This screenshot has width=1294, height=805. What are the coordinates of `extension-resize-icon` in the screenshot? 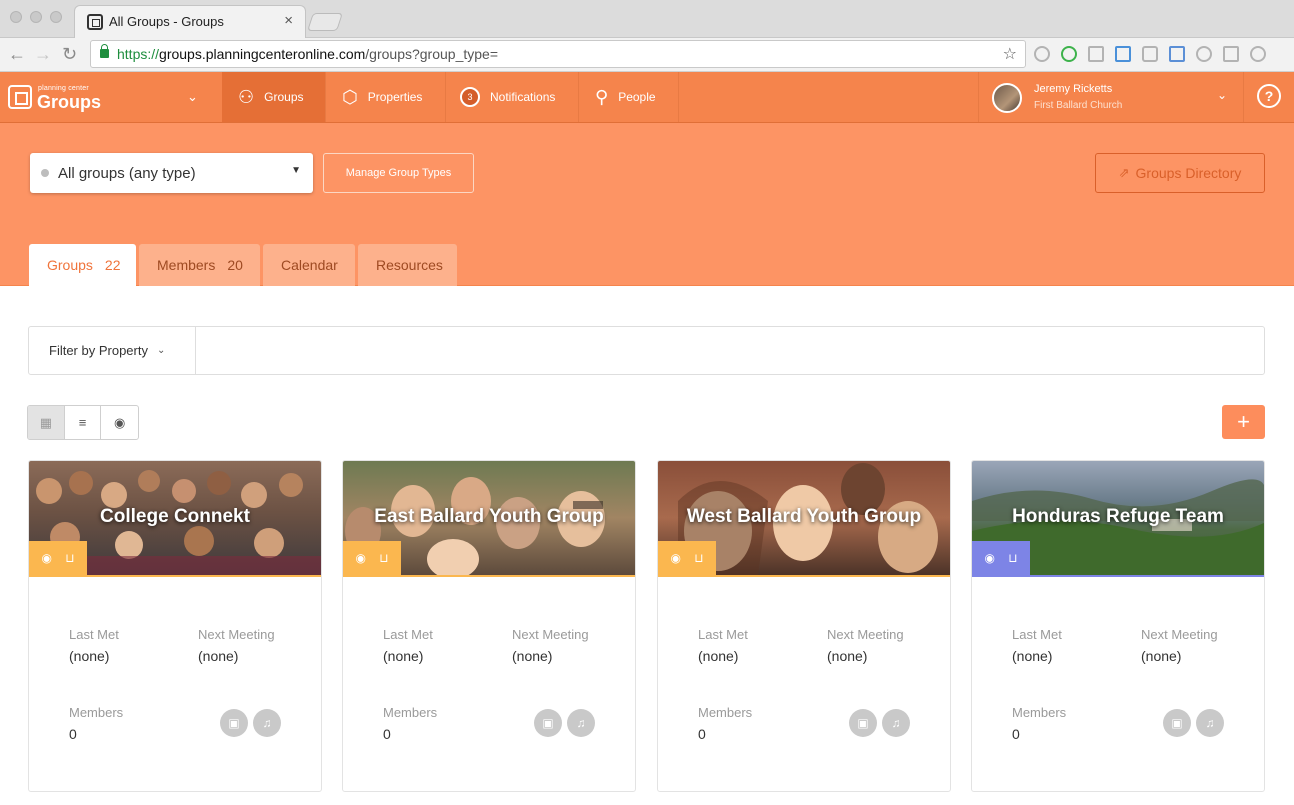 It's located at (1177, 54).